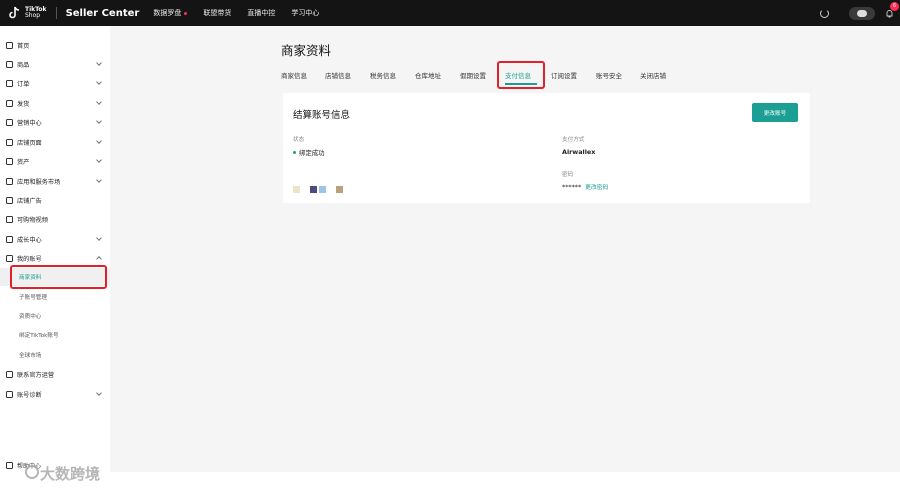 The height and width of the screenshot is (491, 900). I want to click on sidebar-subitem-global-market: 全球市场, so click(55, 355).